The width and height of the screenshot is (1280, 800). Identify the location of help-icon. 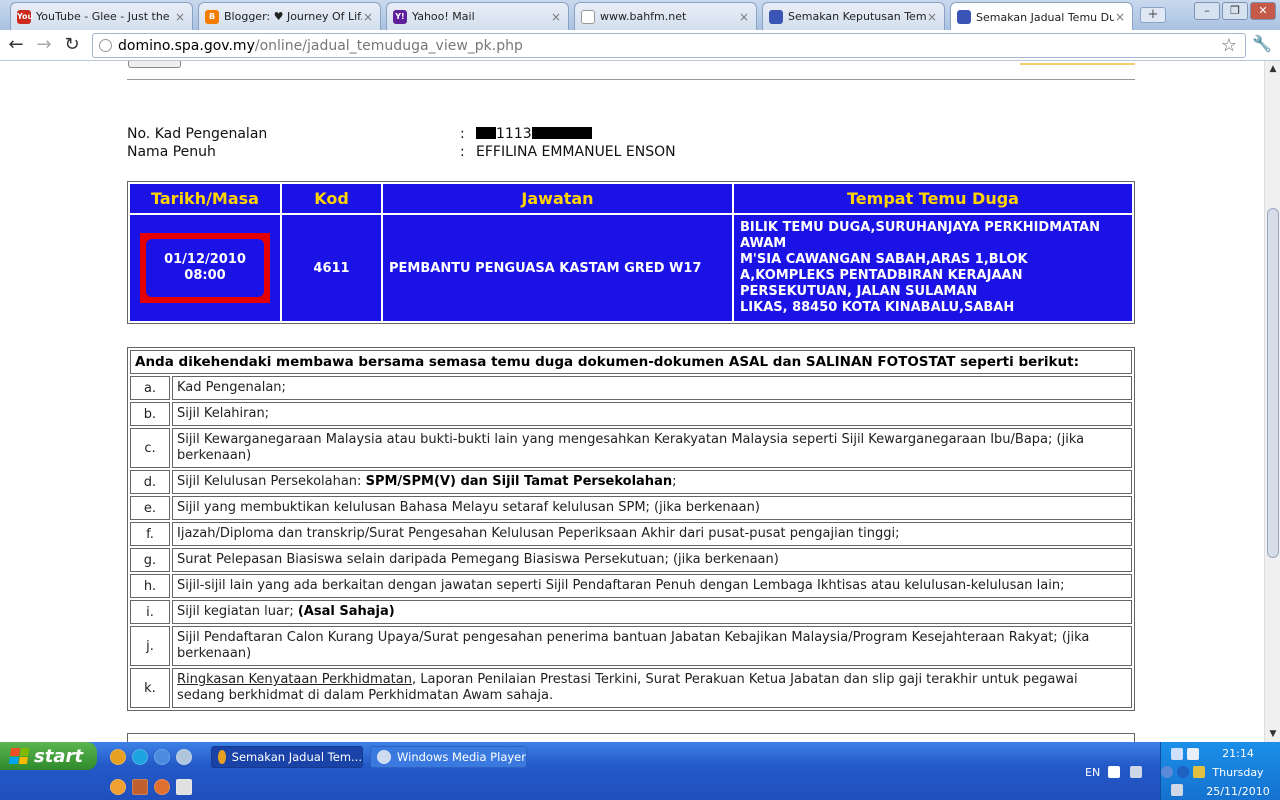
(1114, 772).